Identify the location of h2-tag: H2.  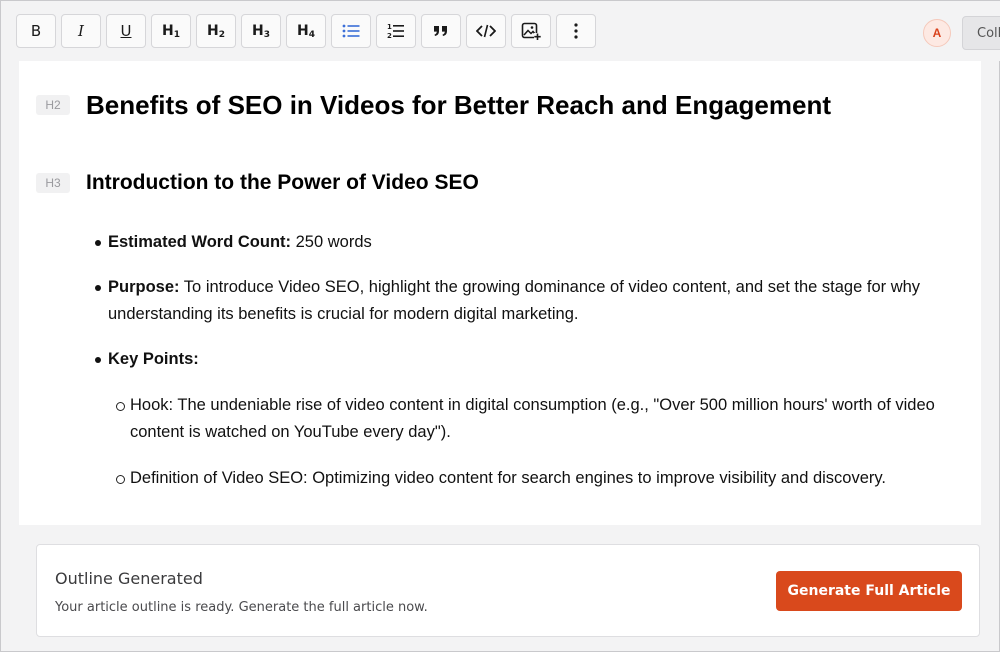
(53, 105).